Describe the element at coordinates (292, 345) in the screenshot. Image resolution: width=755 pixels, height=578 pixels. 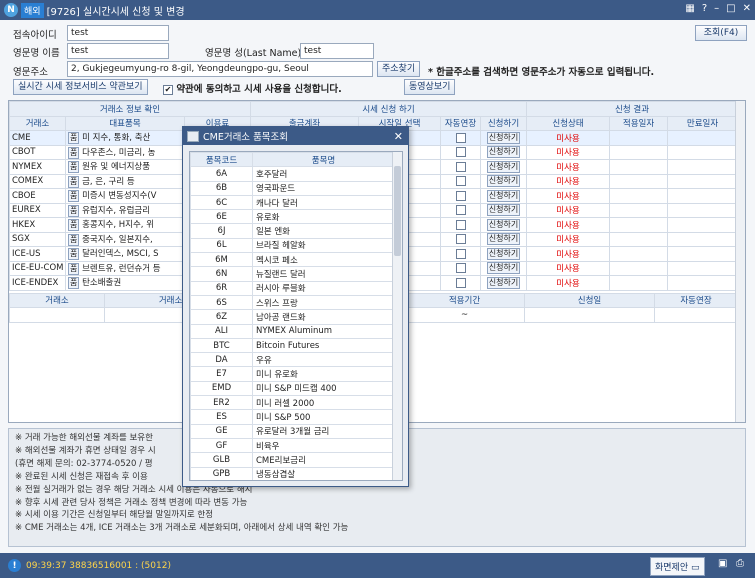
I see `product-row: BTC Bitcoin Futures` at that location.